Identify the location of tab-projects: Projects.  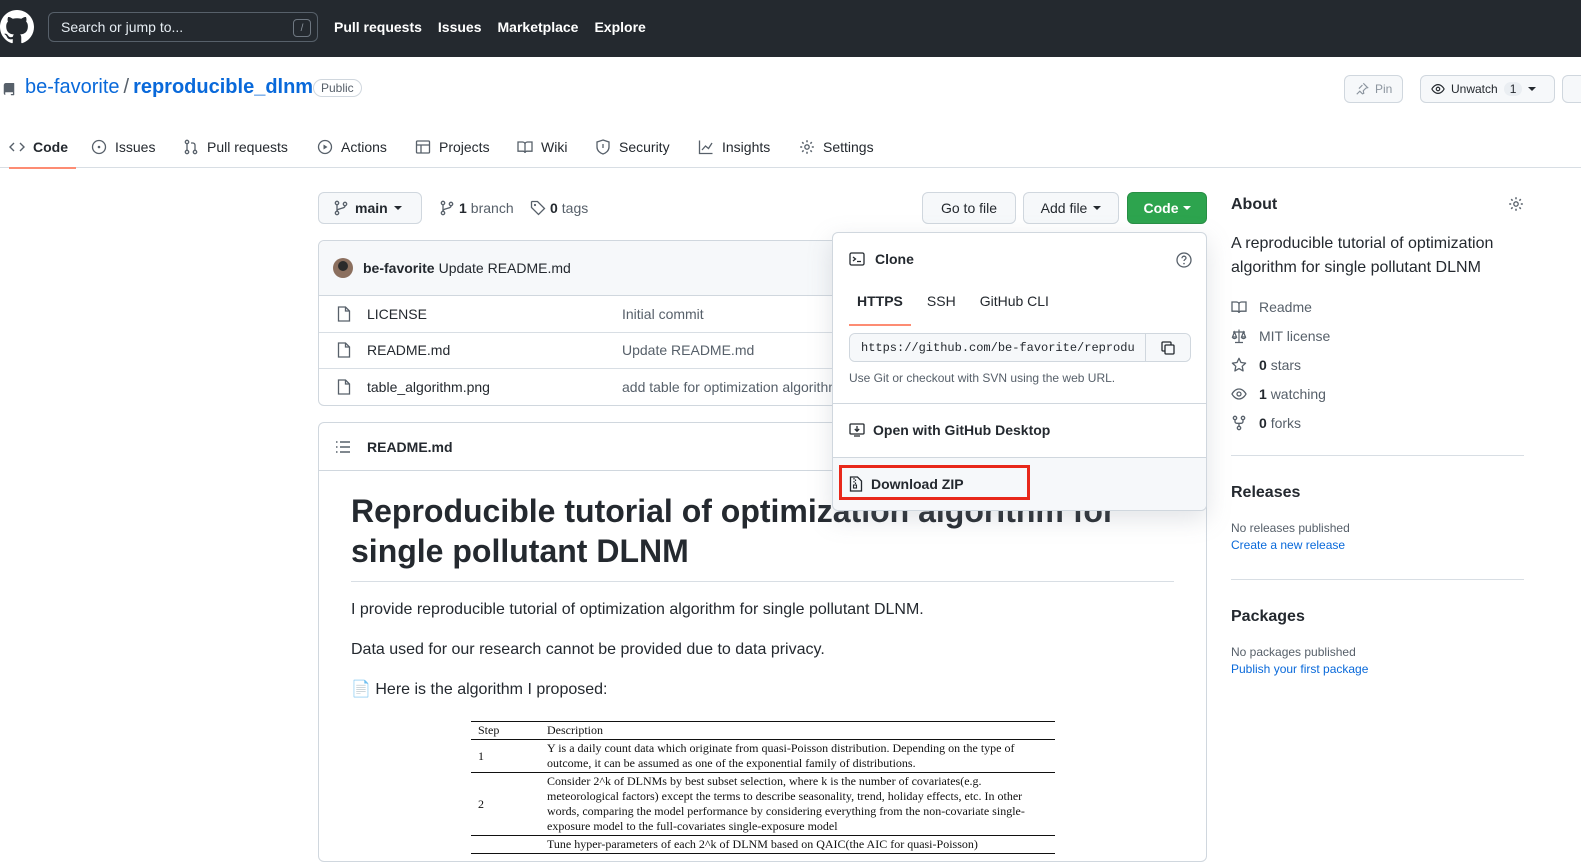
(452, 147).